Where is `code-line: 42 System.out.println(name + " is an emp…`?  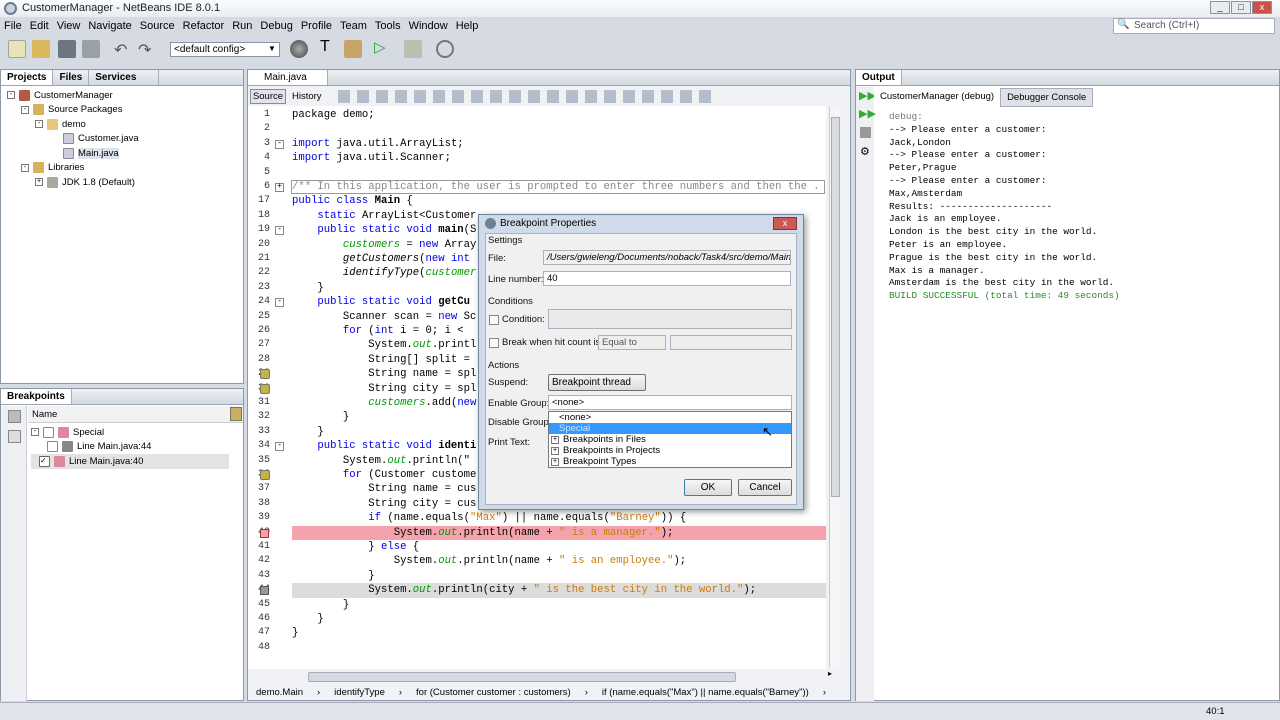 code-line: 42 System.out.println(name + " is an emp… is located at coordinates (537, 561).